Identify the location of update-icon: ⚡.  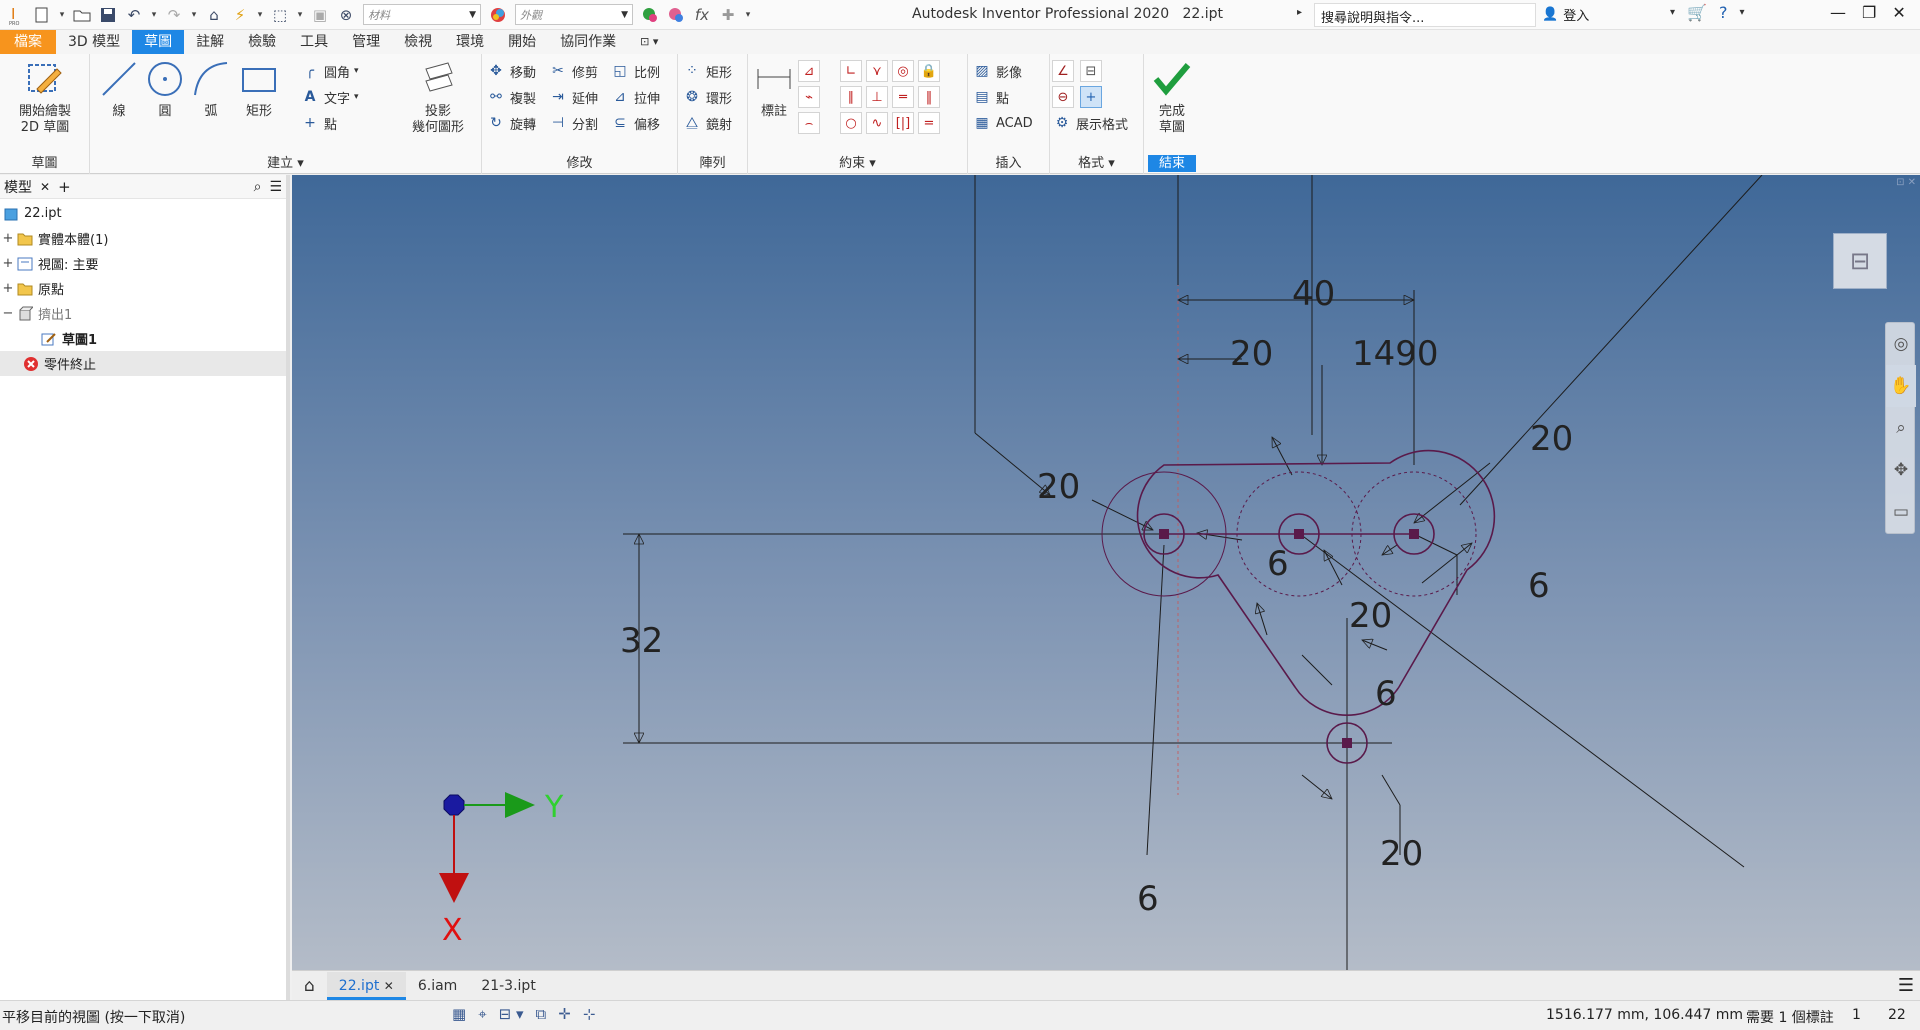
(240, 15).